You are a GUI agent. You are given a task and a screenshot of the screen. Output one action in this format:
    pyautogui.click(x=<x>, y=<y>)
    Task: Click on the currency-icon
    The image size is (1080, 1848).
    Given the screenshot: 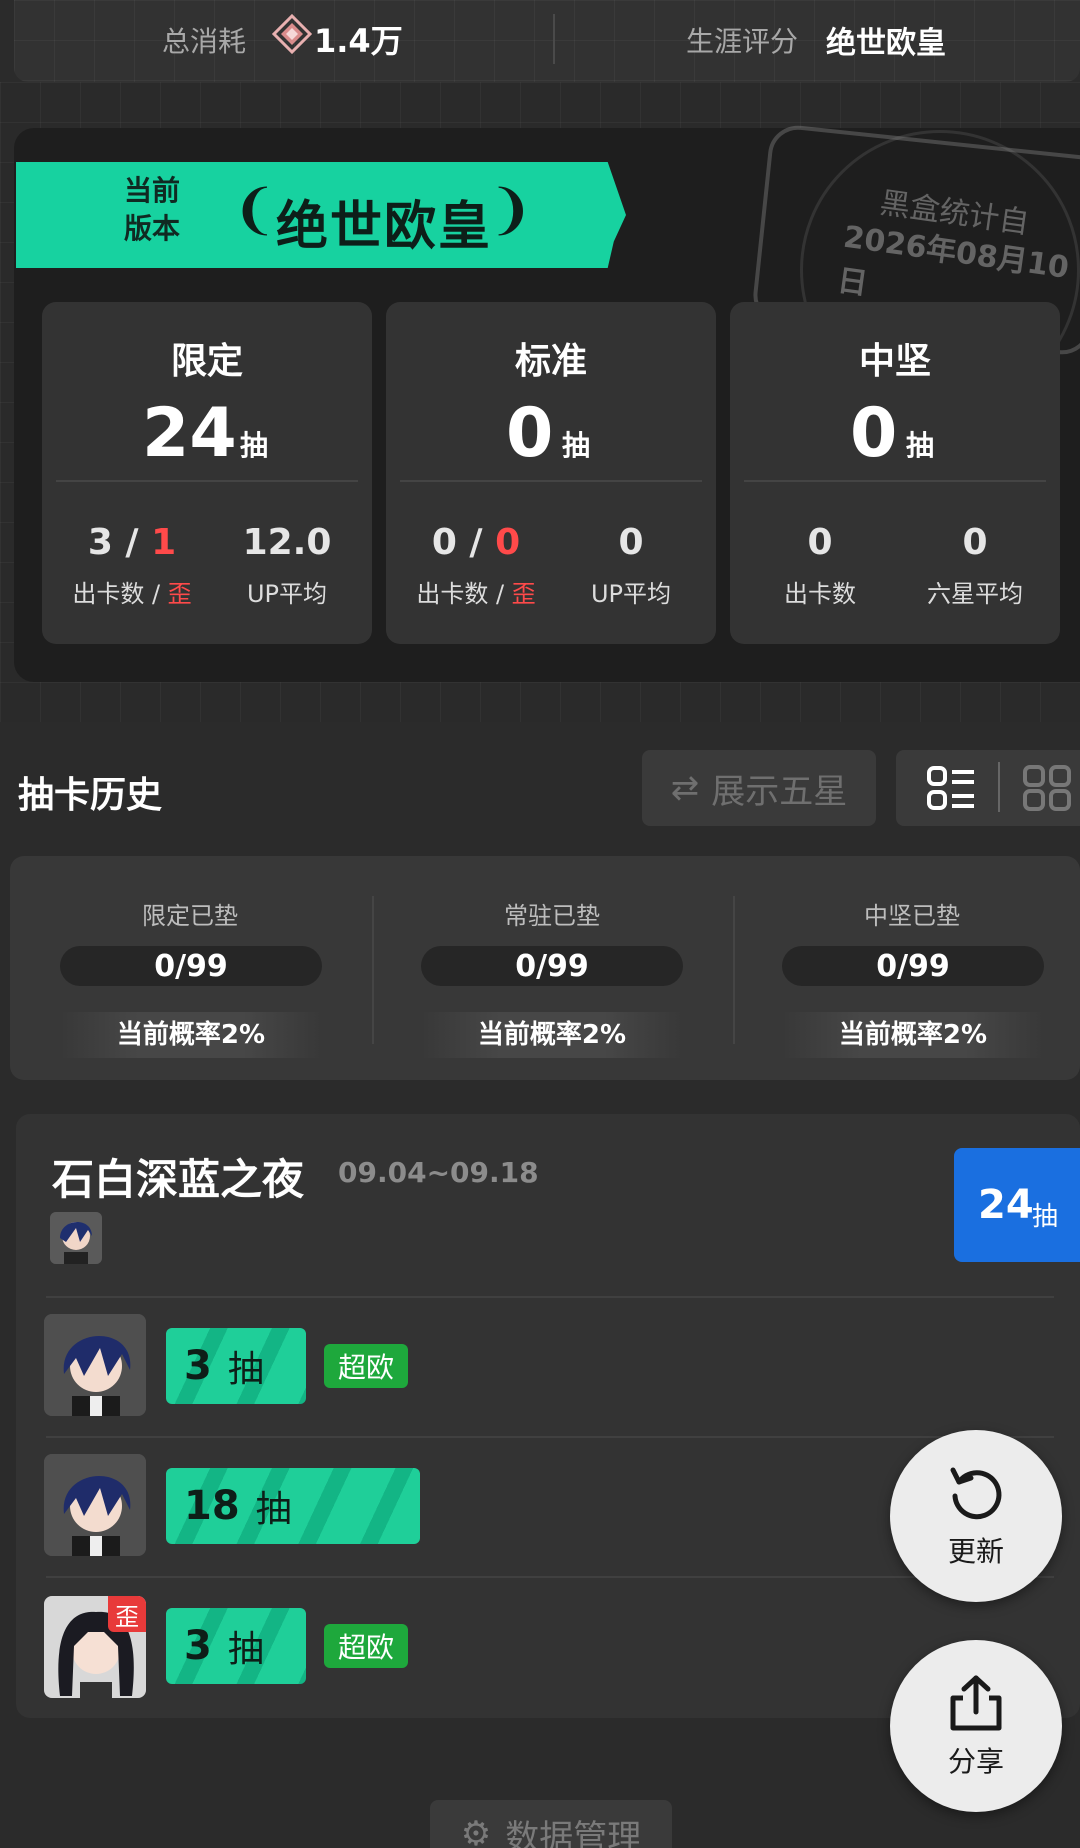 What is the action you would take?
    pyautogui.click(x=292, y=34)
    